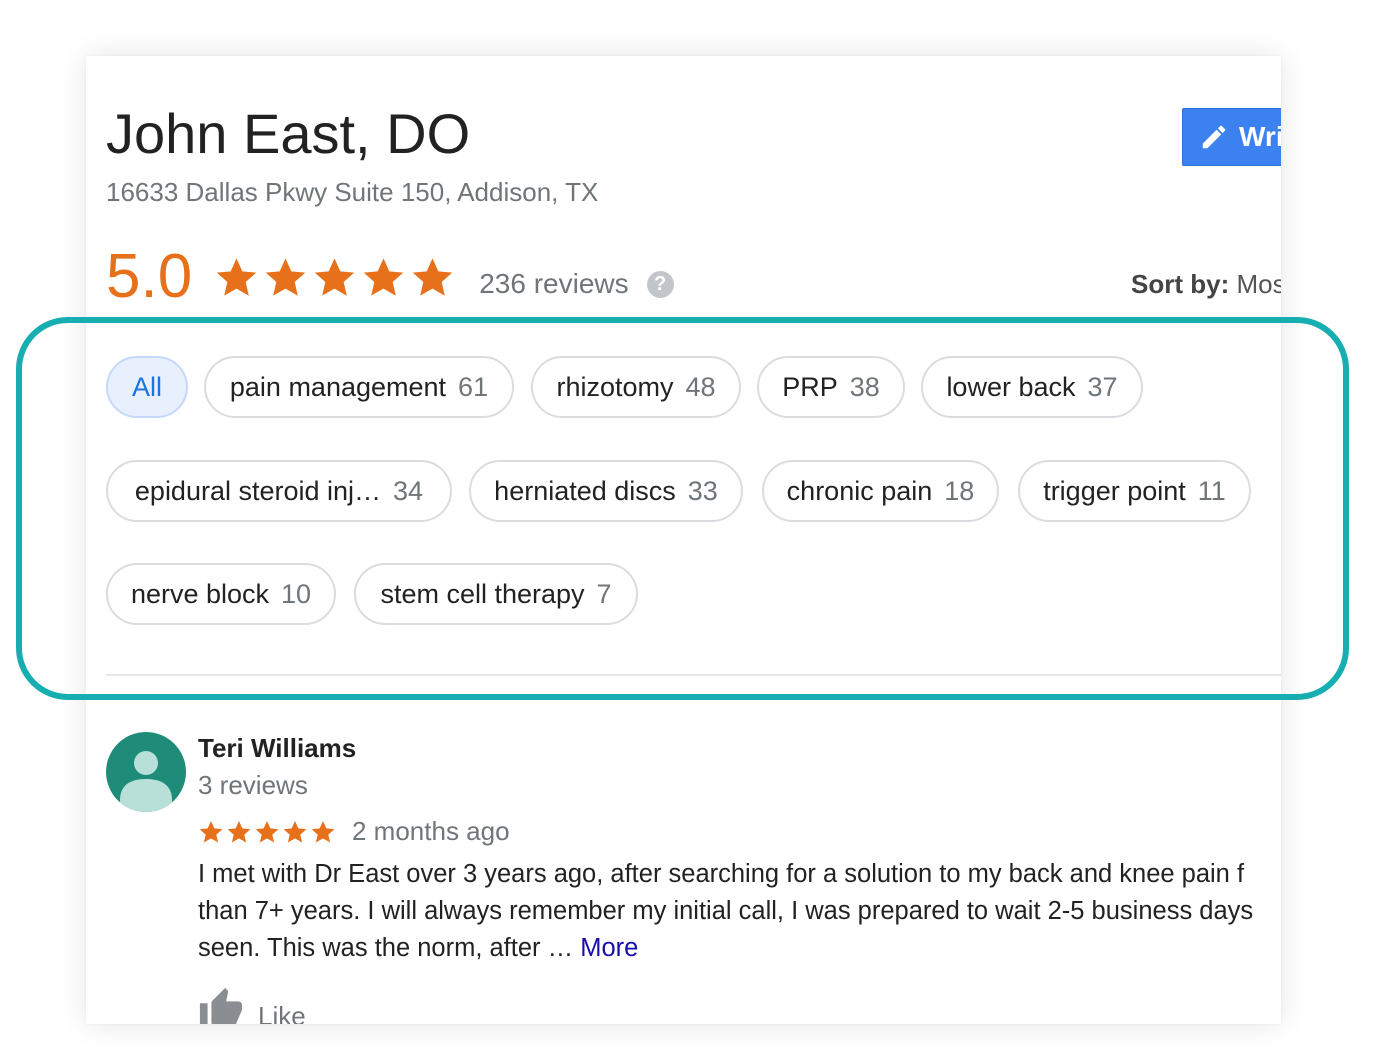  I want to click on topic-chip-count: 18, so click(959, 490).